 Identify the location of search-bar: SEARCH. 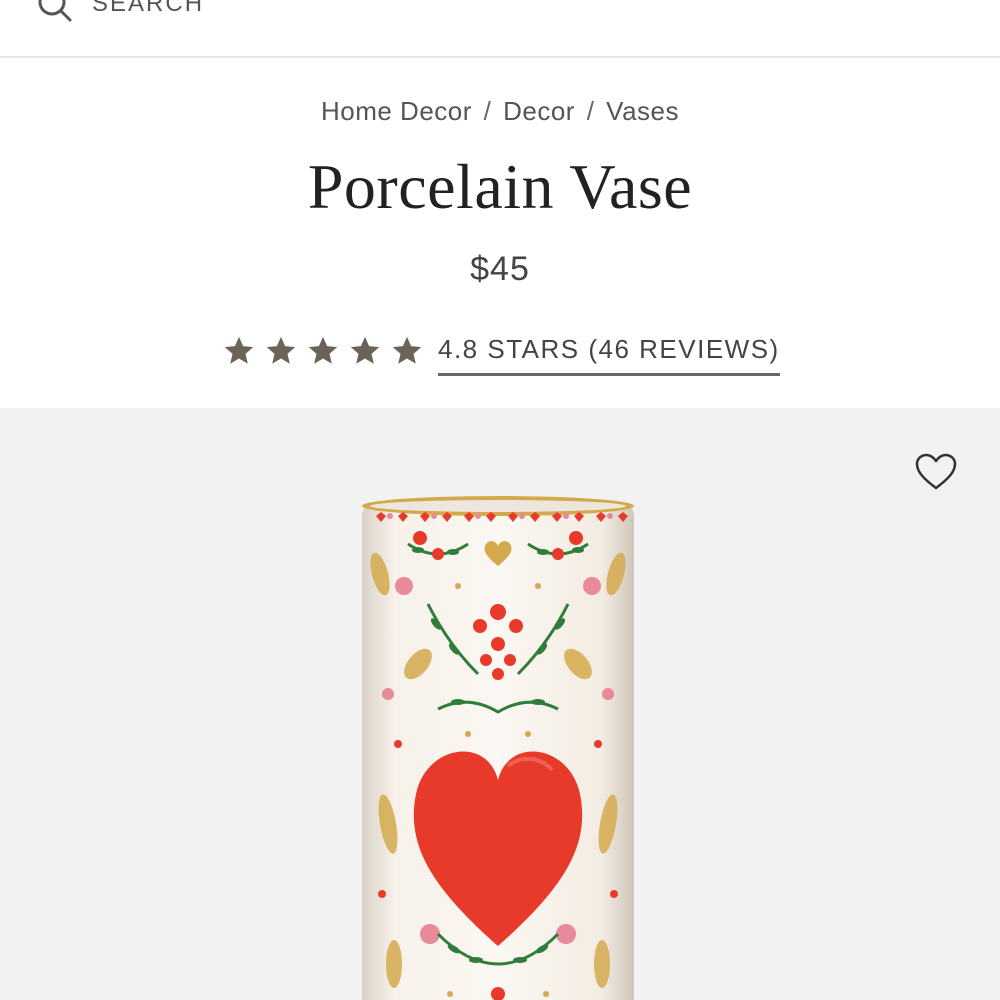
(500, 29).